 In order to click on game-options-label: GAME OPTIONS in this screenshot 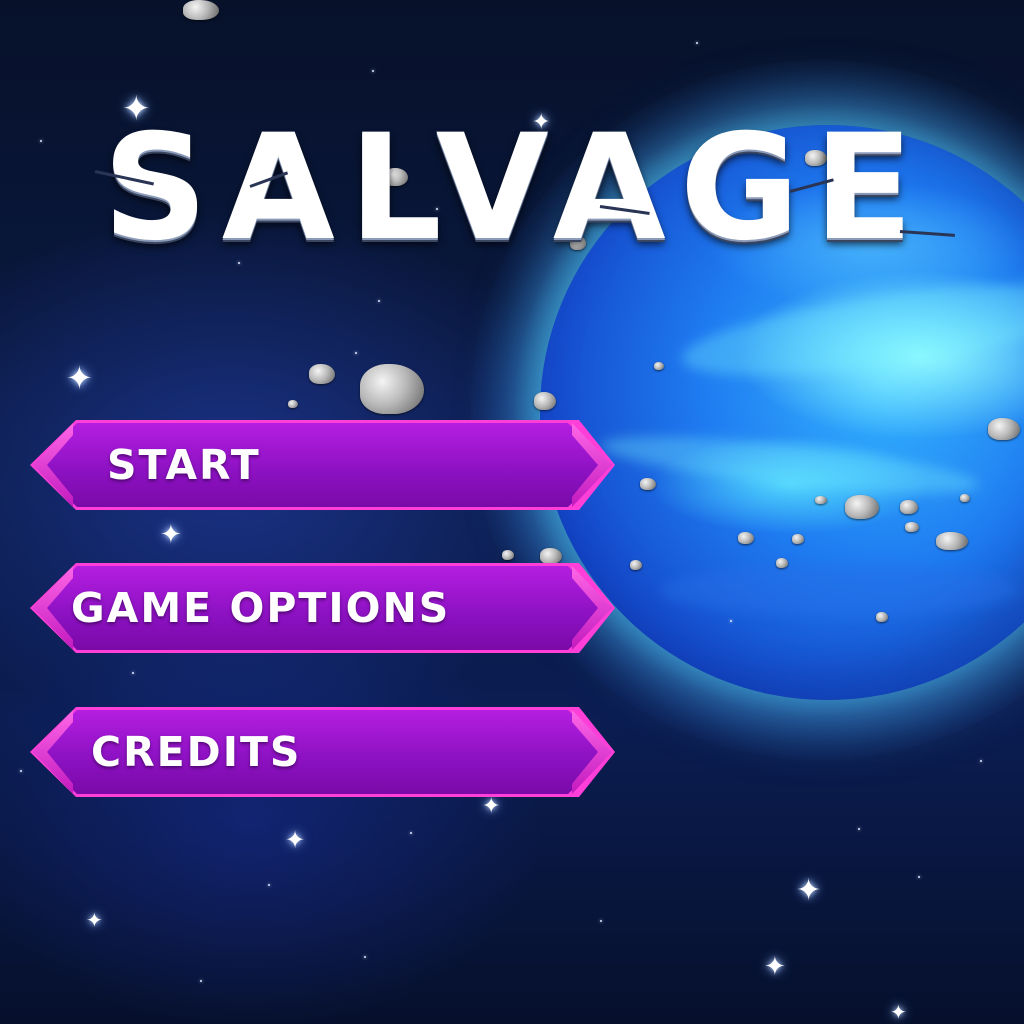, I will do `click(261, 608)`.